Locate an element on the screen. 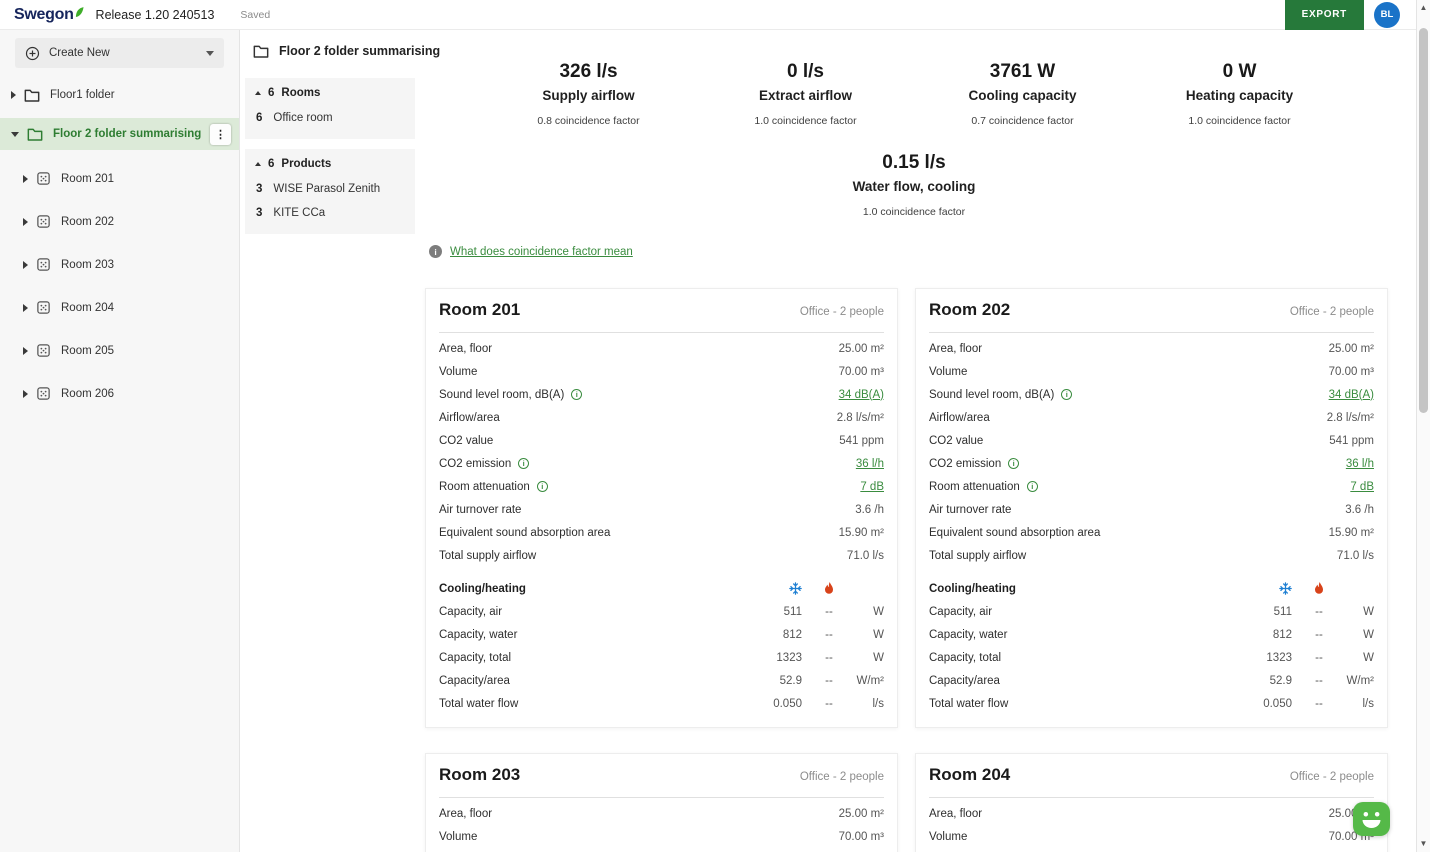 This screenshot has height=852, width=1430. spec-label: Air turnover rate is located at coordinates (970, 509).